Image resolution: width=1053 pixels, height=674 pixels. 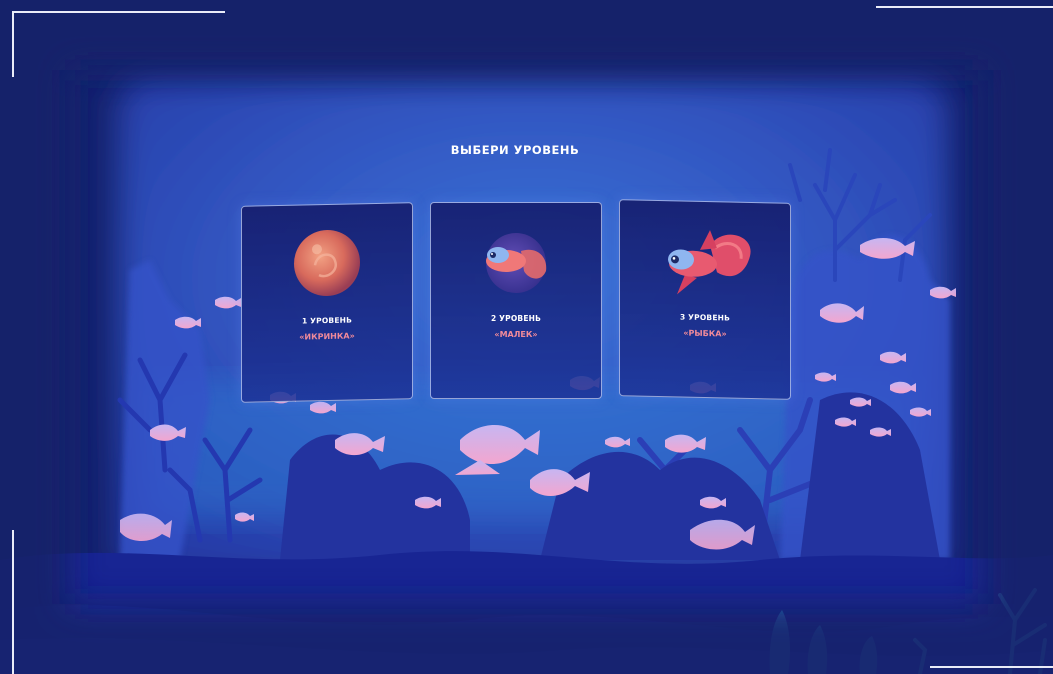 What do you see at coordinates (516, 300) in the screenshot?
I see `level-card-2: 2 УРОВЕНЬ «МАЛЕК»` at bounding box center [516, 300].